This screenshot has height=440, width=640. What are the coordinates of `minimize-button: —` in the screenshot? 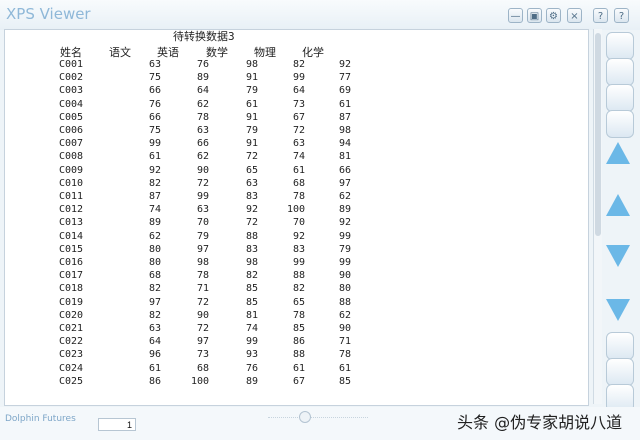 It's located at (515, 15).